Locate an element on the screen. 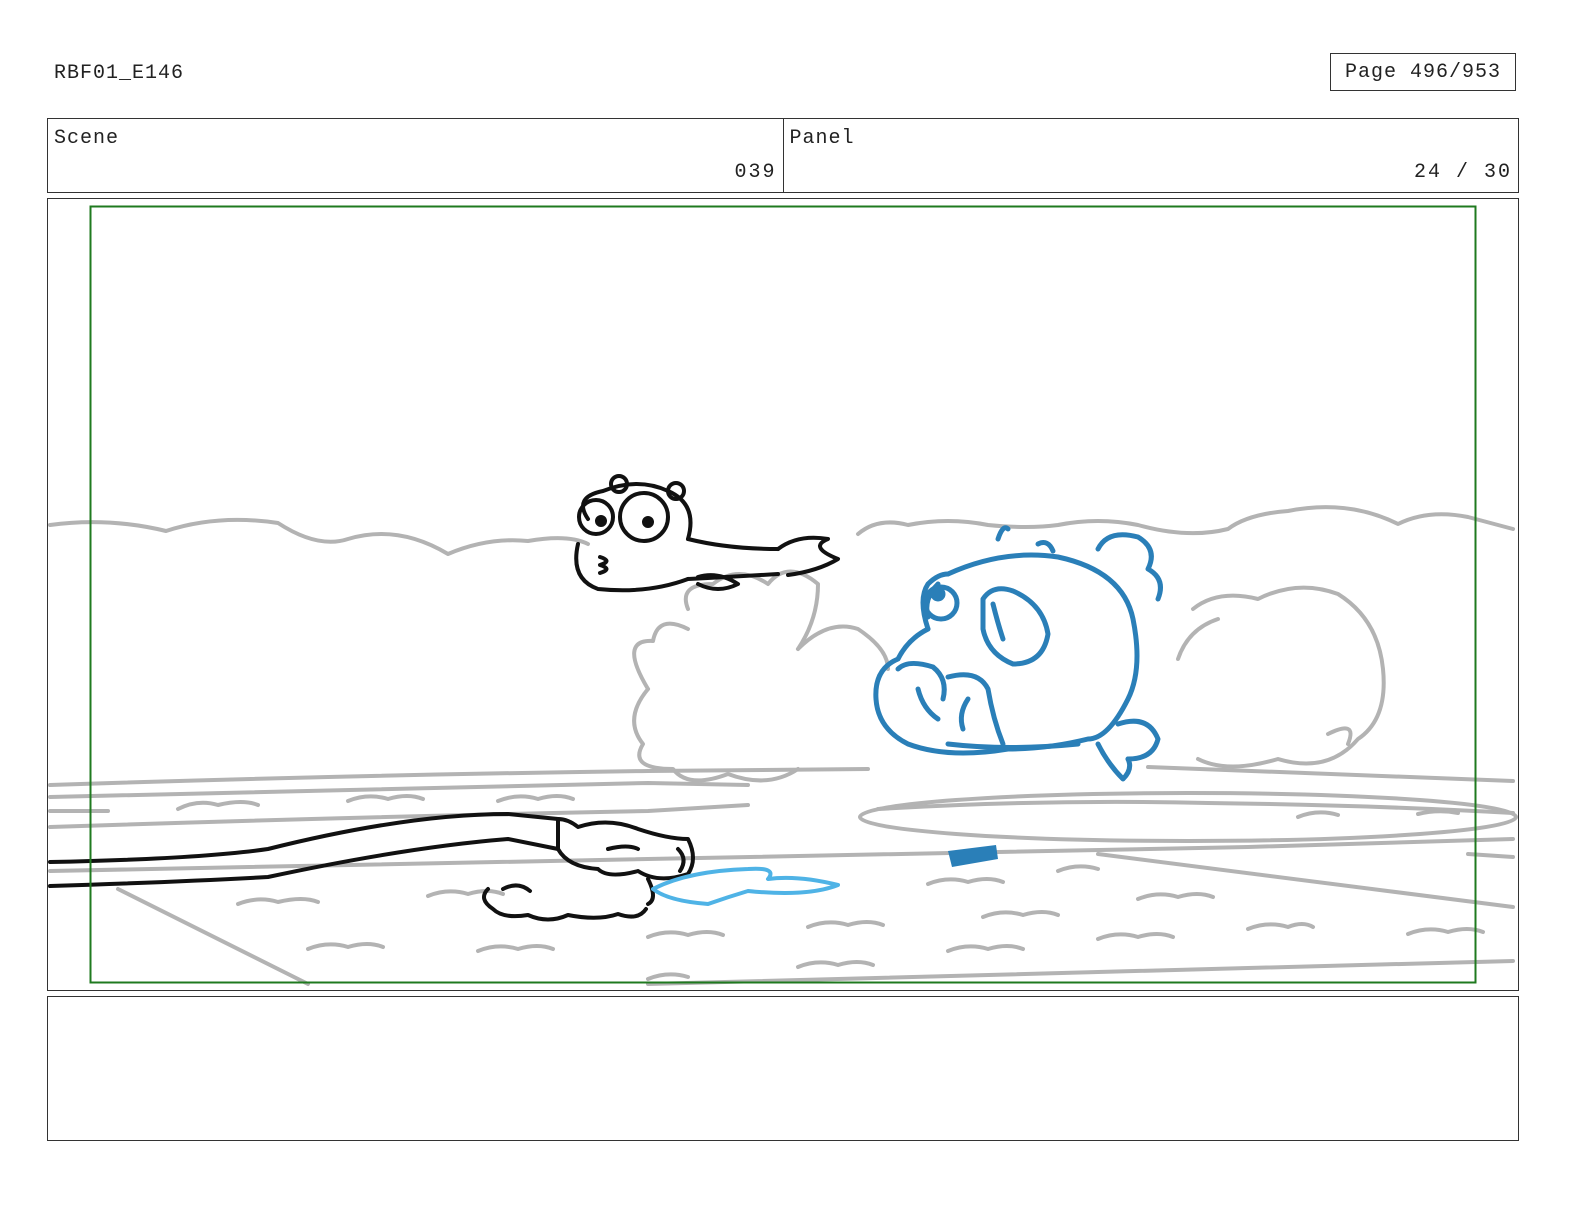 Image resolution: width=1584 pixels, height=1224 pixels. scene-cell: Scene 039 is located at coordinates (415, 155).